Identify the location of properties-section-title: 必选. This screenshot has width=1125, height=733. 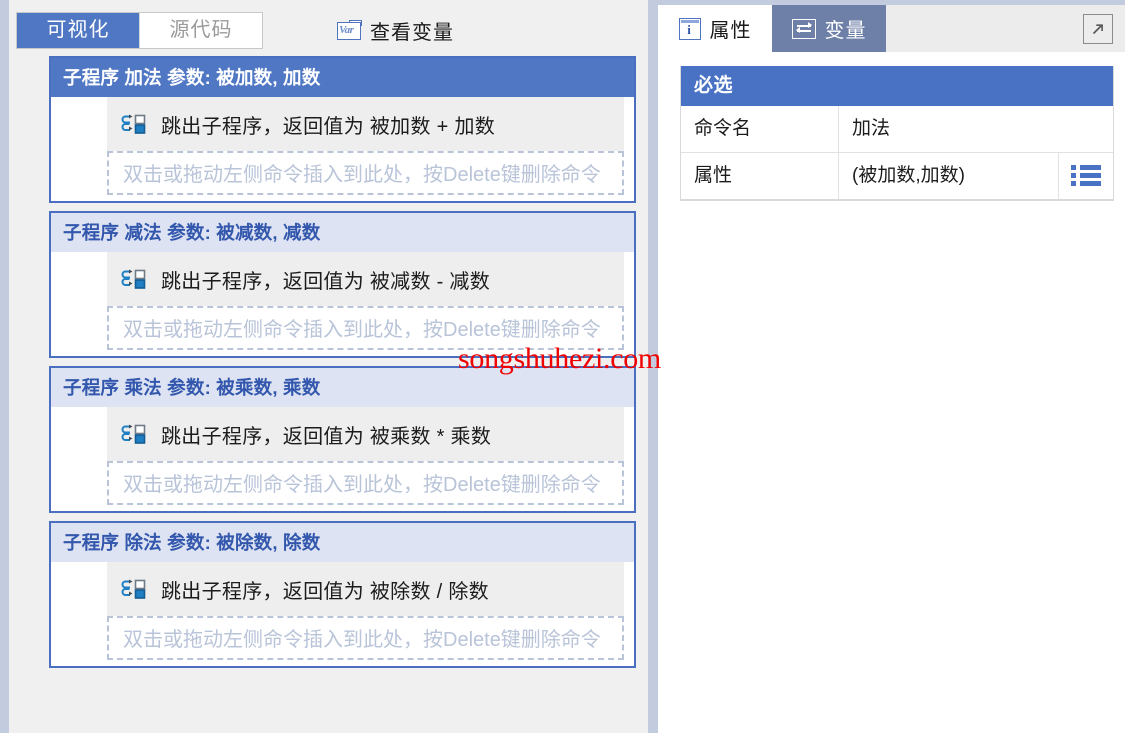
(897, 86).